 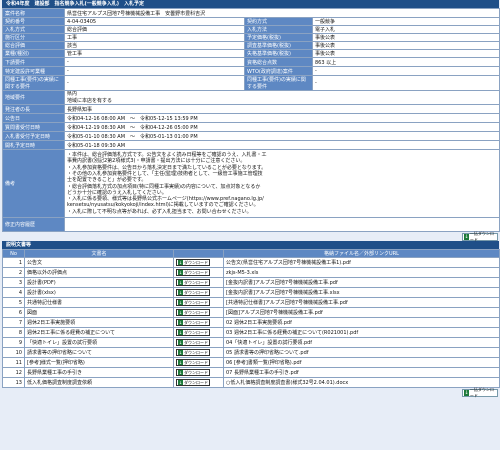 What do you see at coordinates (13, 322) in the screenshot?
I see `doc-no: 7` at bounding box center [13, 322].